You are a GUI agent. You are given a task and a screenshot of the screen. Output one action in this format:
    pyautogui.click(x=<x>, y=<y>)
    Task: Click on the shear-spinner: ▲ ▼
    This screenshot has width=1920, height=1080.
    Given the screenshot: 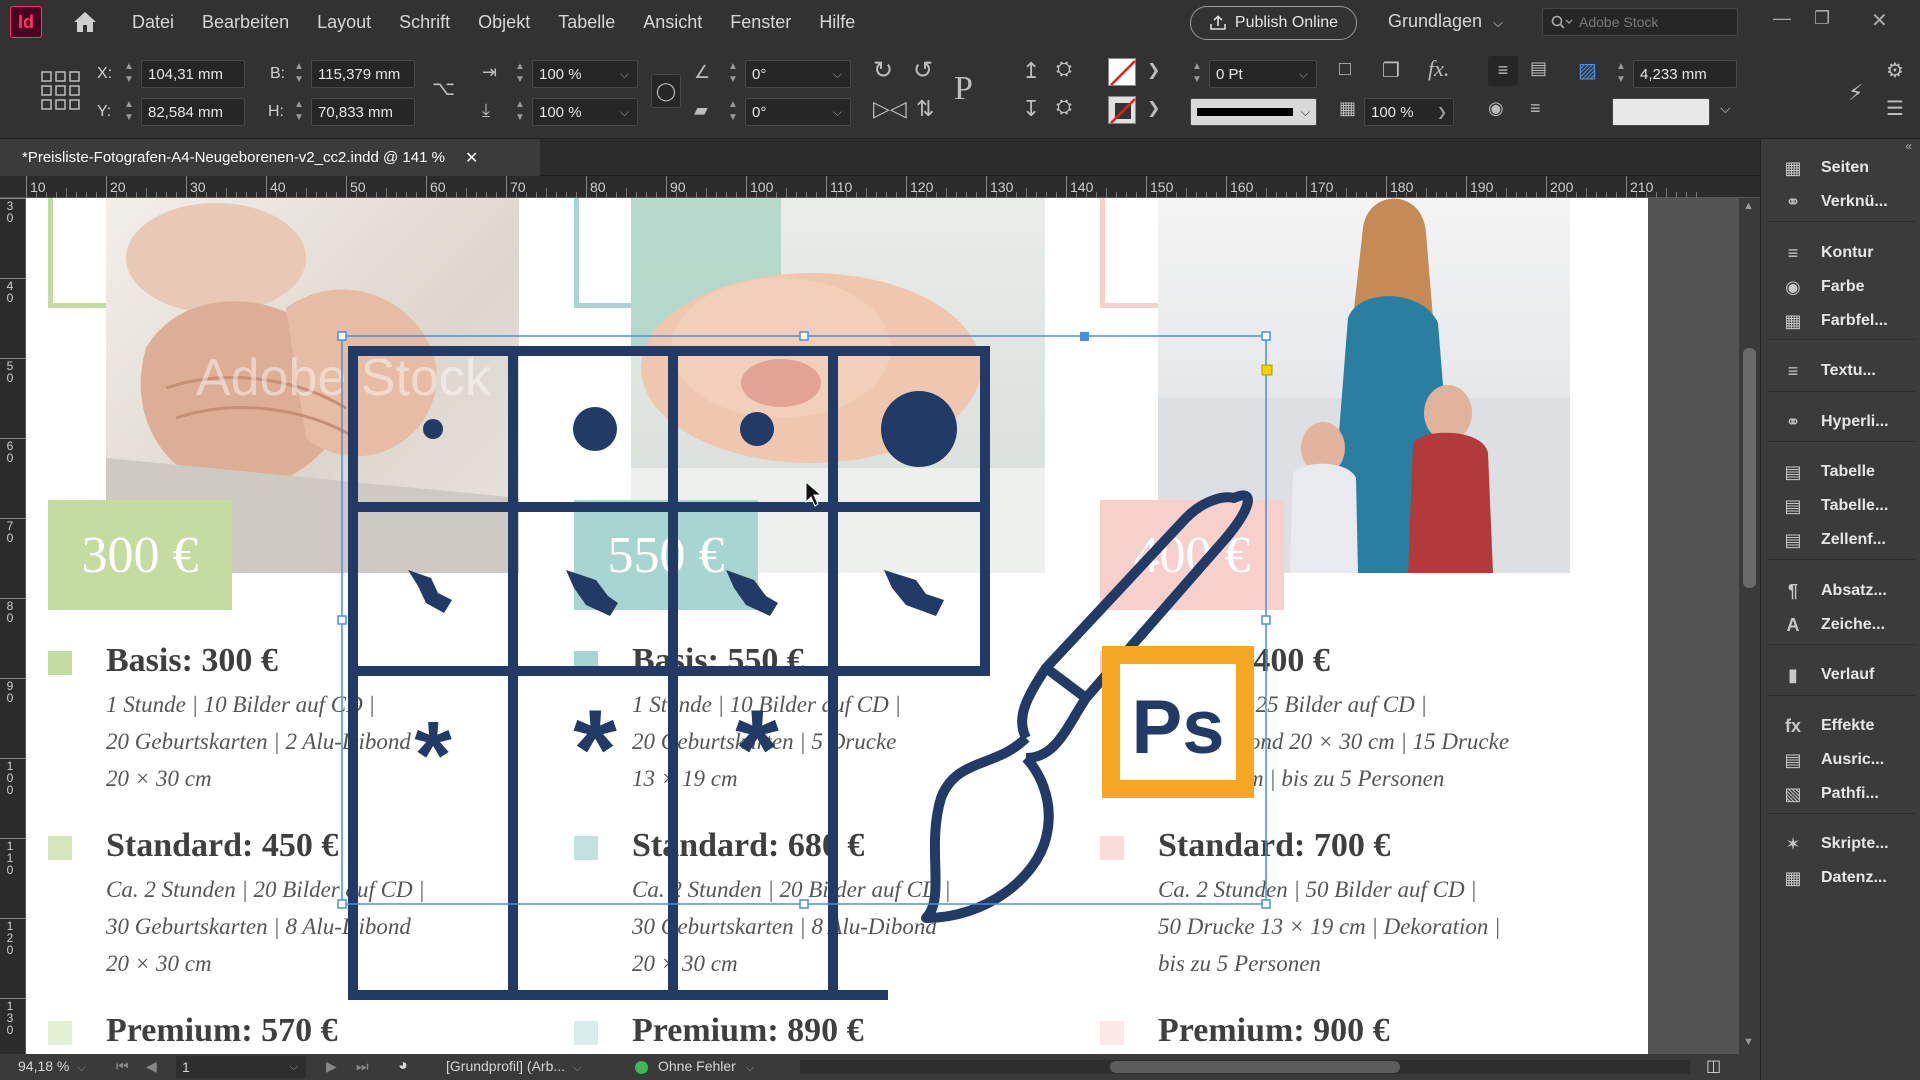 What is the action you would take?
    pyautogui.click(x=733, y=112)
    